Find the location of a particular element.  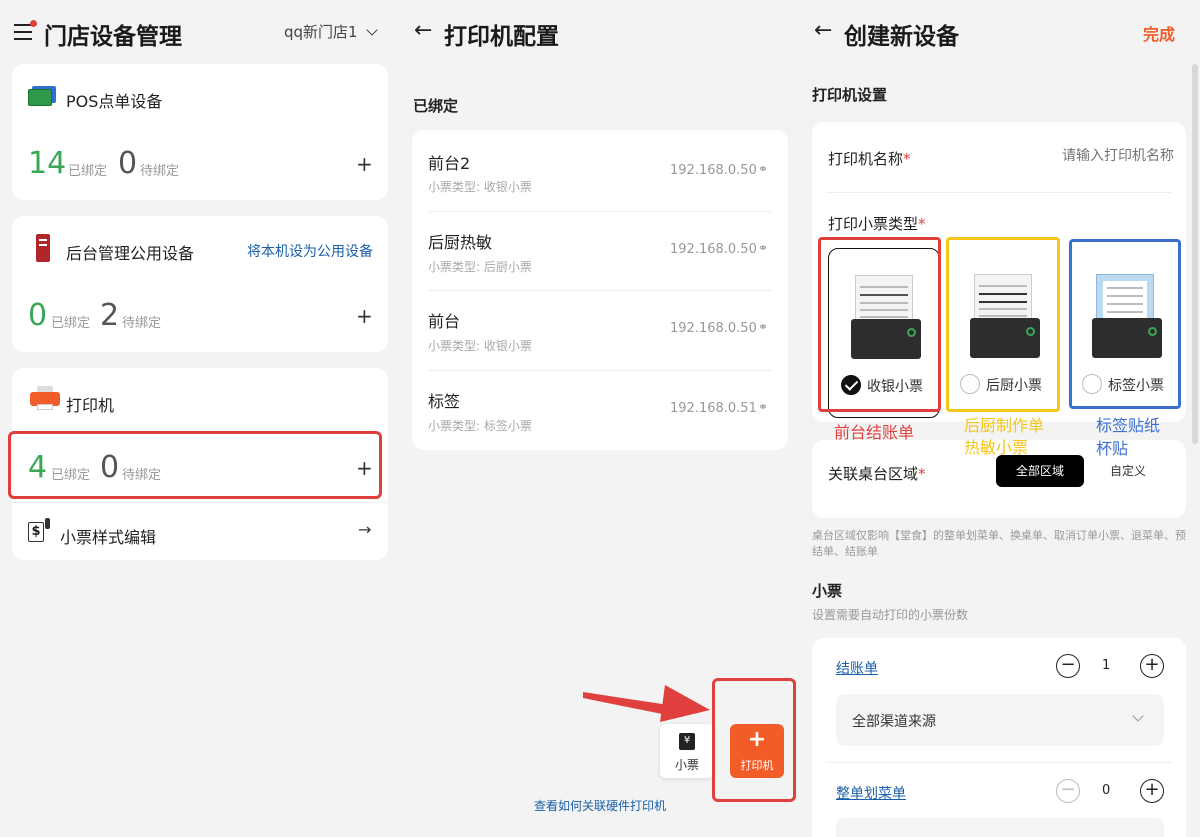

next-input-field is located at coordinates (1000, 827).